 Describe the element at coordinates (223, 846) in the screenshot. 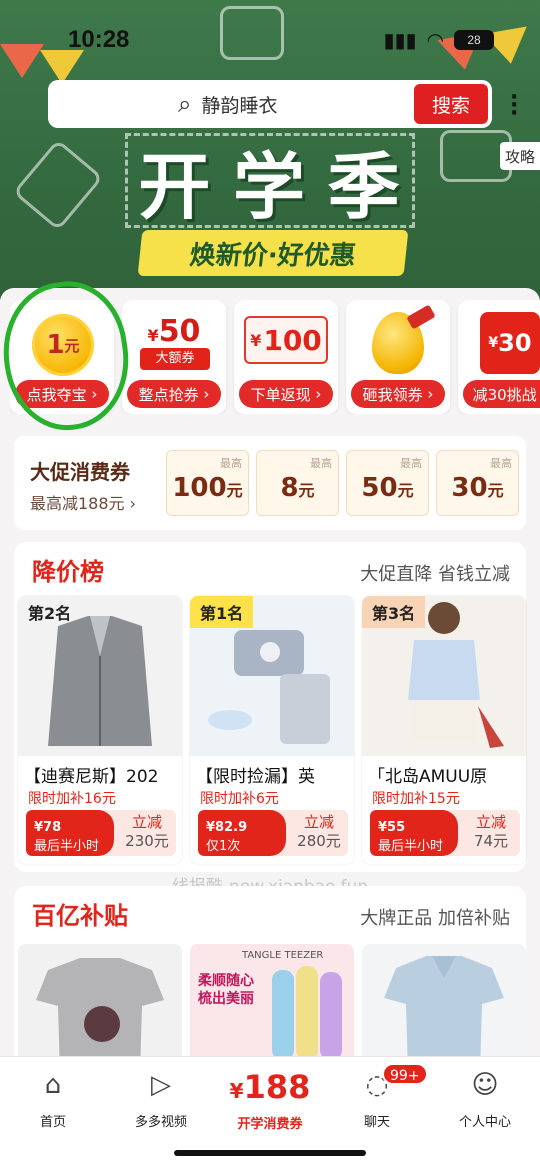

I see `price-note: 仅1次` at that location.